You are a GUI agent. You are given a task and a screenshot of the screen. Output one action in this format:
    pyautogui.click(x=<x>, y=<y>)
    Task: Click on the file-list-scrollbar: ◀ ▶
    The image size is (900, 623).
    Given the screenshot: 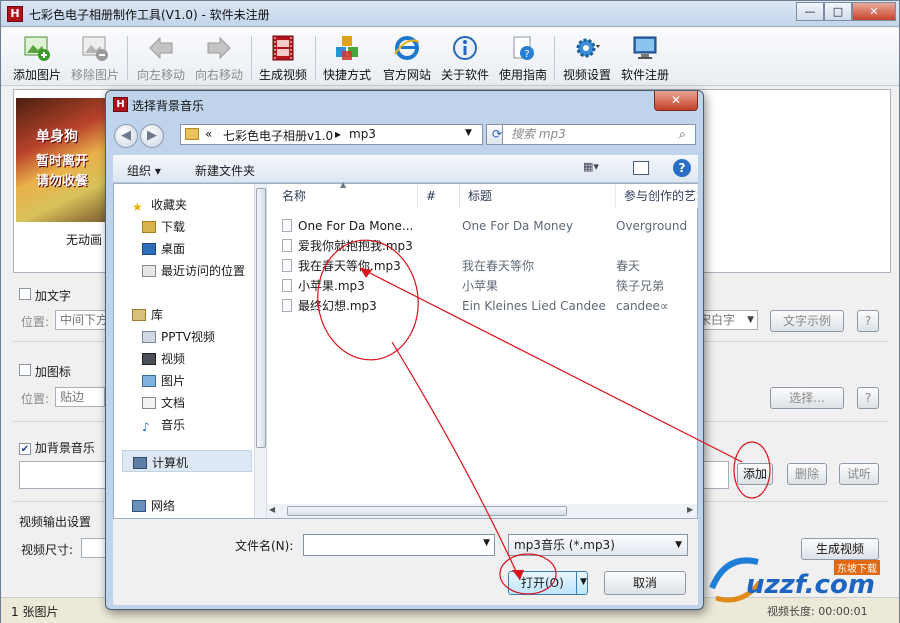 What is the action you would take?
    pyautogui.click(x=482, y=511)
    